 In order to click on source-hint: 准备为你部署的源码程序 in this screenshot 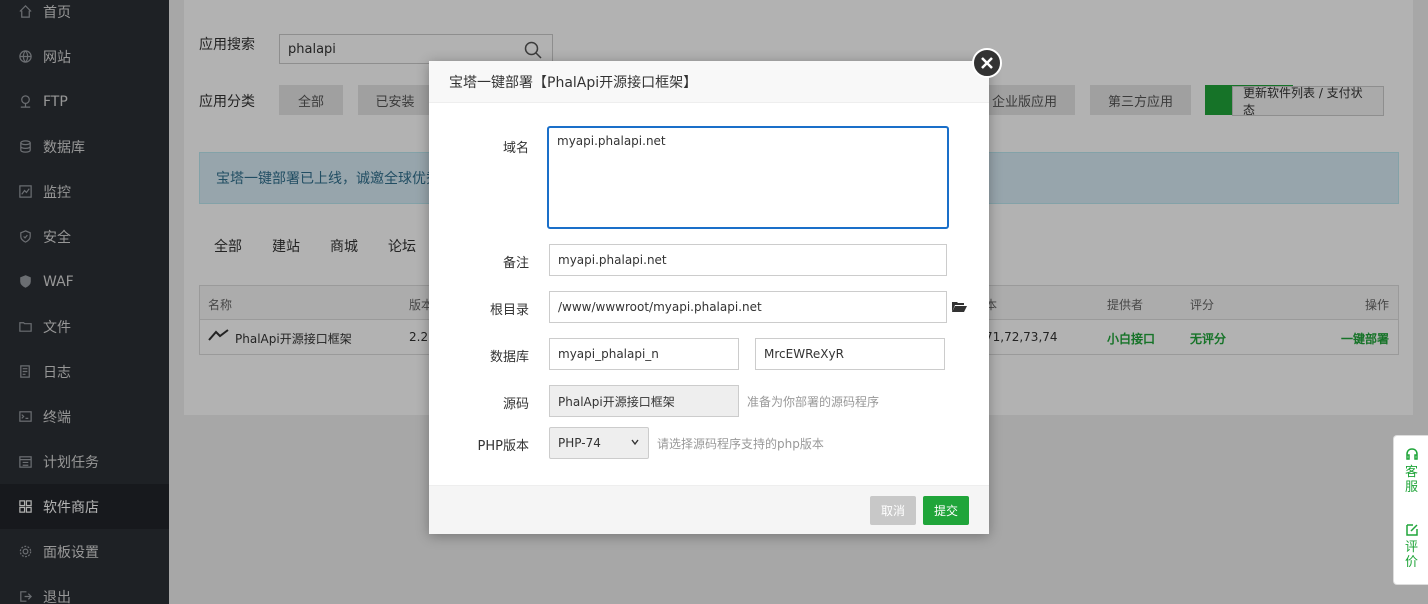, I will do `click(813, 402)`.